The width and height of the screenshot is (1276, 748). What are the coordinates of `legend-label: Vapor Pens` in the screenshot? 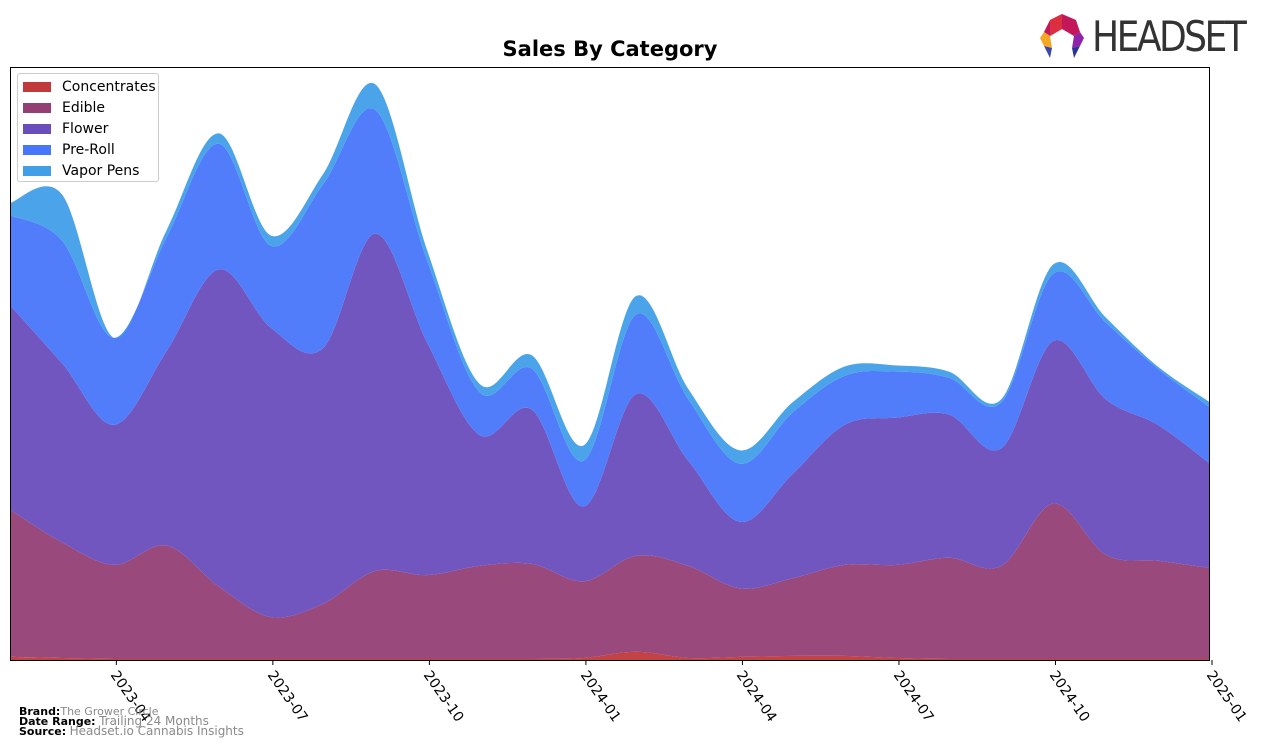 It's located at (101, 171).